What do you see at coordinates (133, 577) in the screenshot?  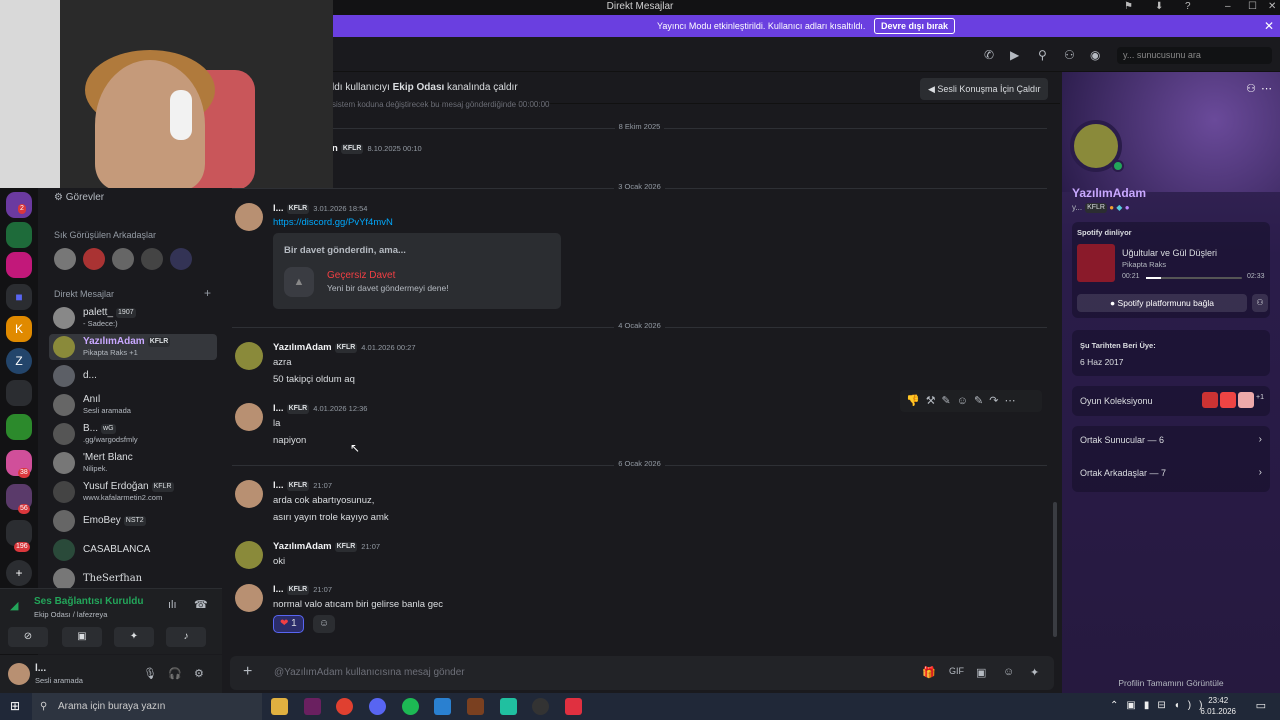 I see `dm-item: TheSerfhan` at bounding box center [133, 577].